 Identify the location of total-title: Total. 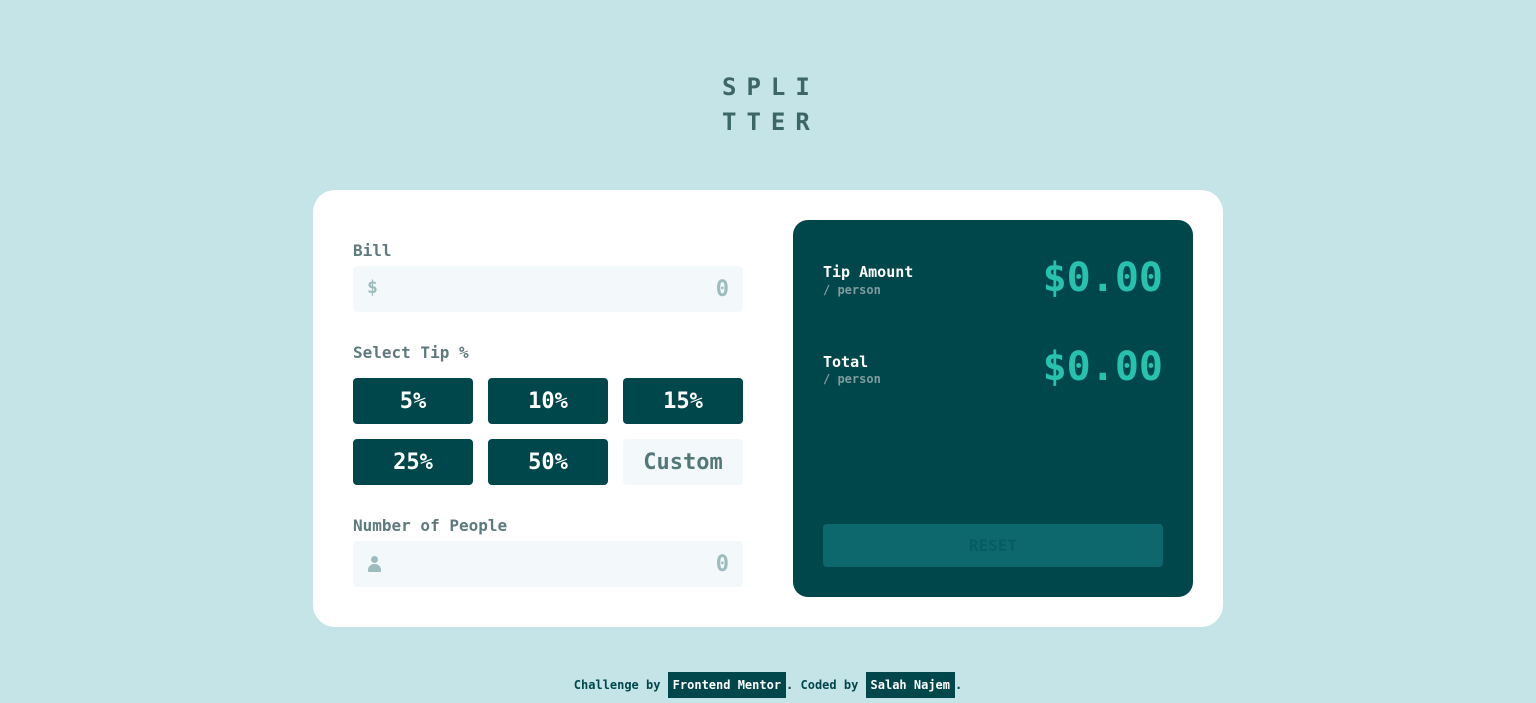
(846, 362).